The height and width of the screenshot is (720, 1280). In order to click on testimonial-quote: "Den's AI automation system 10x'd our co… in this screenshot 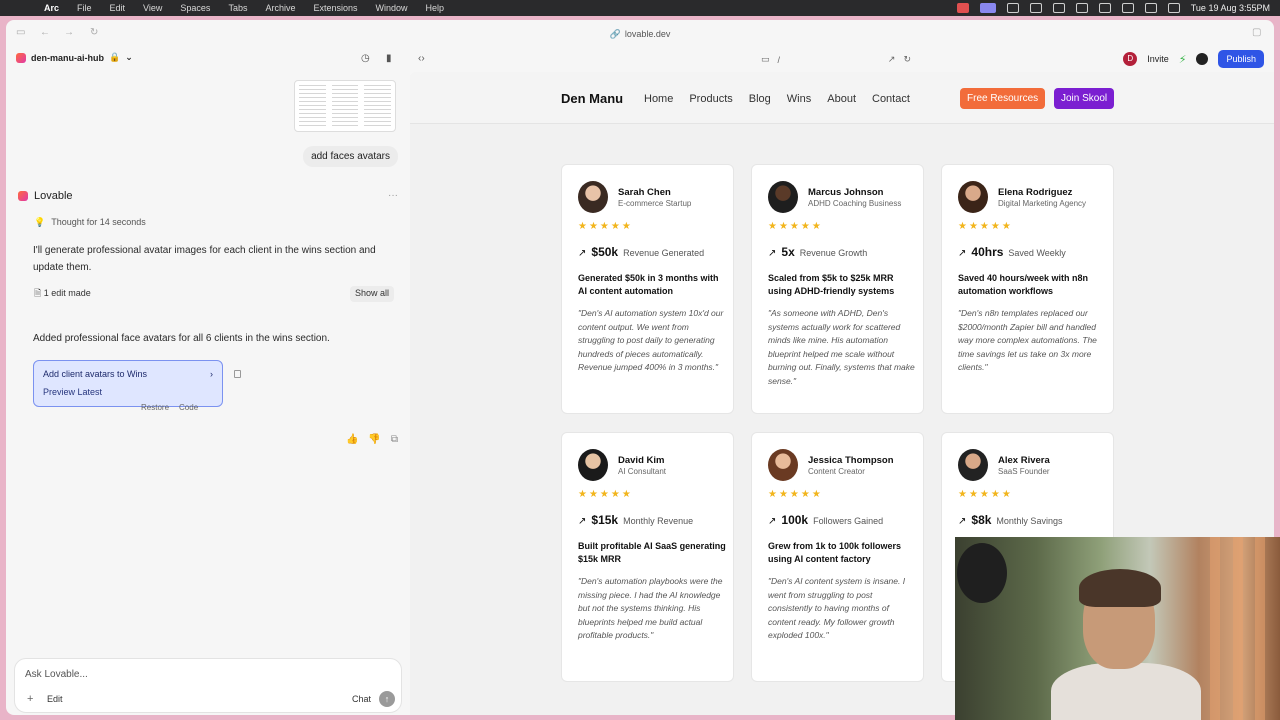, I will do `click(651, 340)`.